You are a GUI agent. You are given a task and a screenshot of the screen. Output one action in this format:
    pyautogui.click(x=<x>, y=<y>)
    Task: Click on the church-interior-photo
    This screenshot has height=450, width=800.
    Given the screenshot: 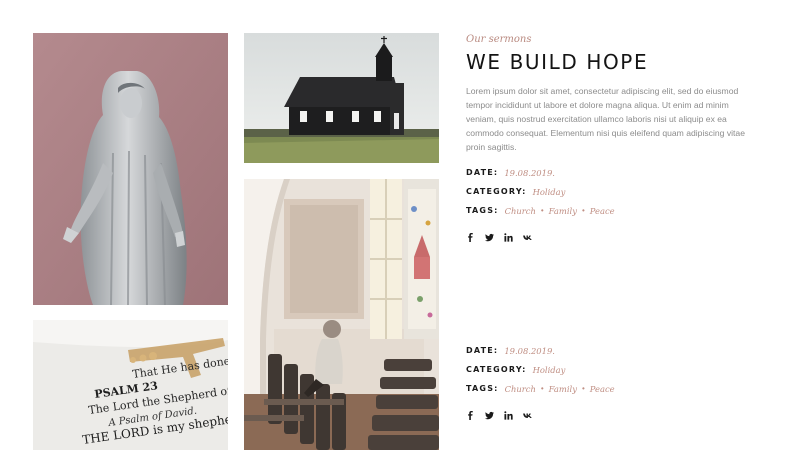 What is the action you would take?
    pyautogui.click(x=341, y=314)
    